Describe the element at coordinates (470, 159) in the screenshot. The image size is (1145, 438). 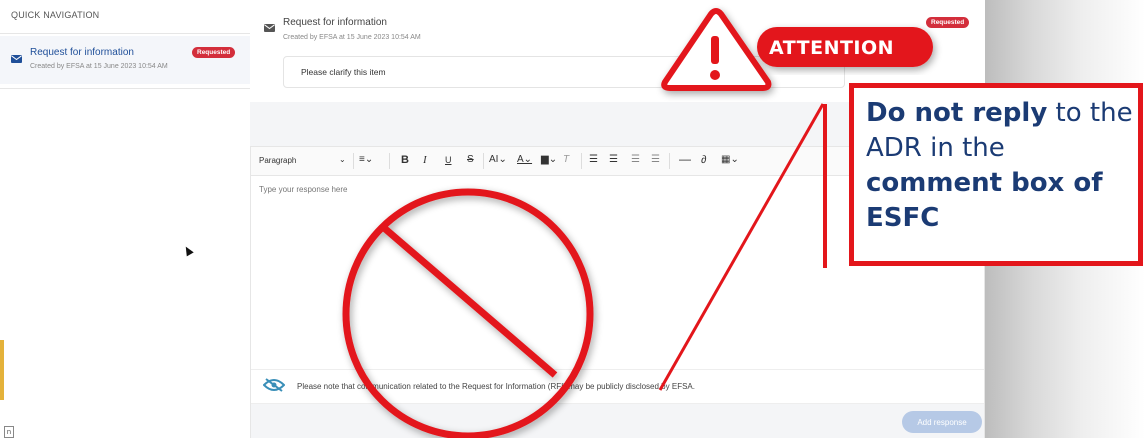
I see `strikethrough-icon: S` at that location.